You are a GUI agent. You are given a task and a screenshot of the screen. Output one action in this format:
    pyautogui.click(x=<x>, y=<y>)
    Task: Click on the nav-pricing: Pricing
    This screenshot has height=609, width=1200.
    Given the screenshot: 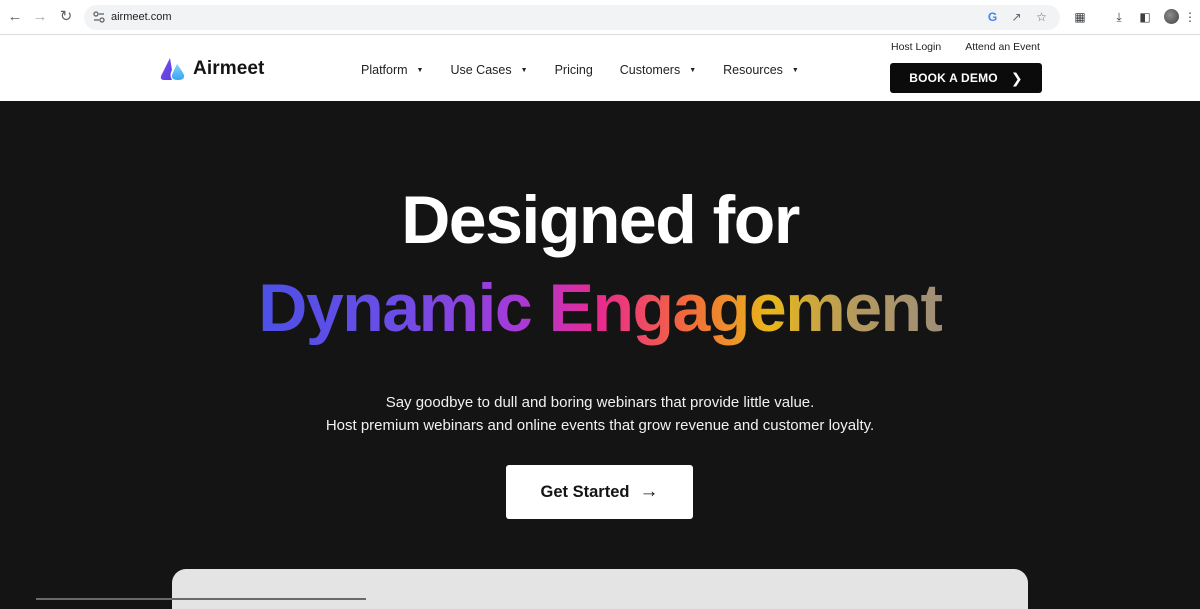 What is the action you would take?
    pyautogui.click(x=574, y=70)
    